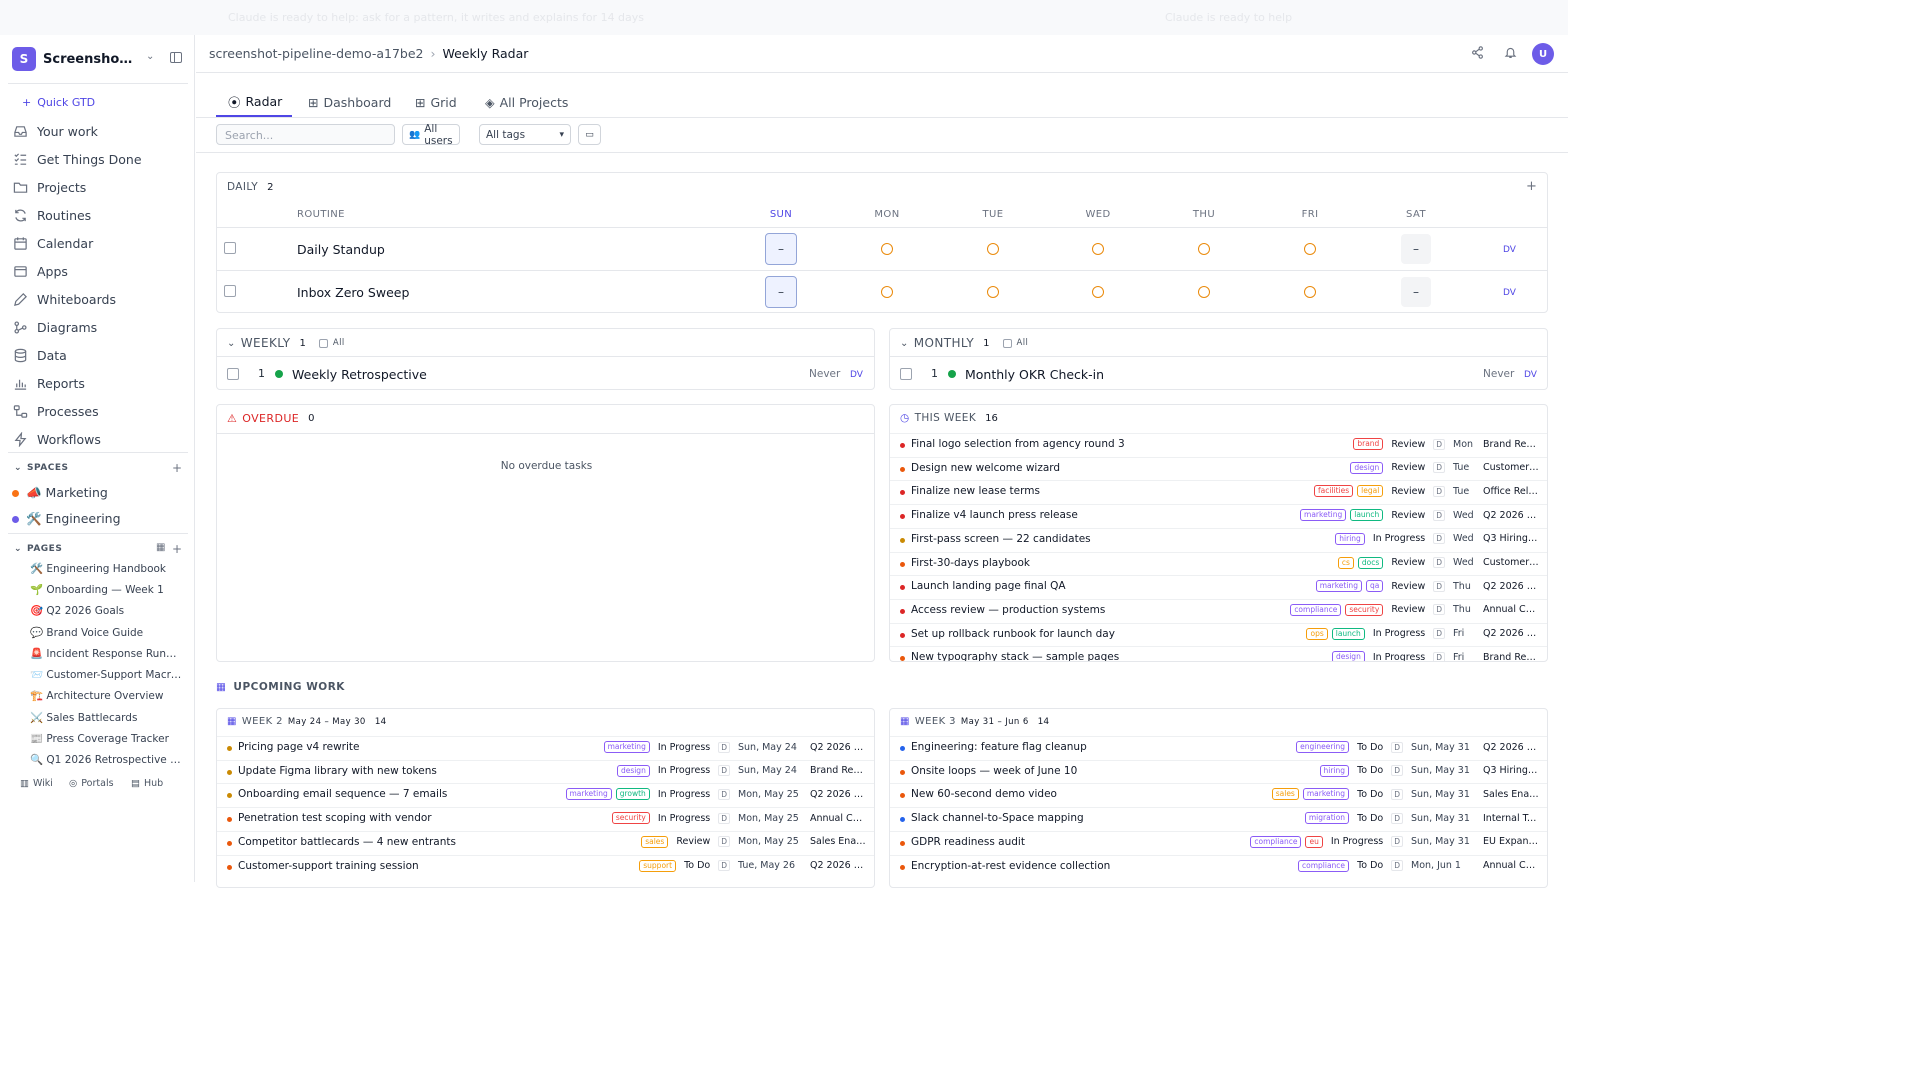 The image size is (1920, 1080). What do you see at coordinates (985, 468) in the screenshot?
I see `task-title: Design new welcome wizard` at bounding box center [985, 468].